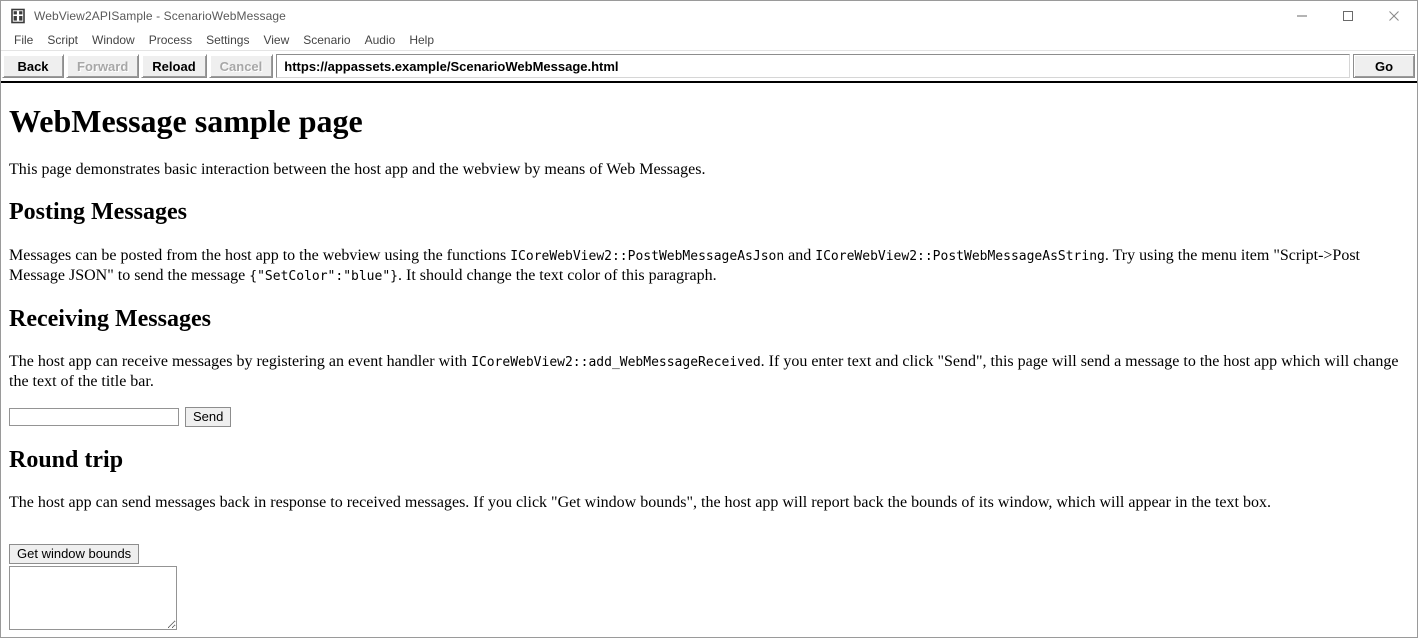  What do you see at coordinates (208, 416) in the screenshot?
I see `send-button: Send` at bounding box center [208, 416].